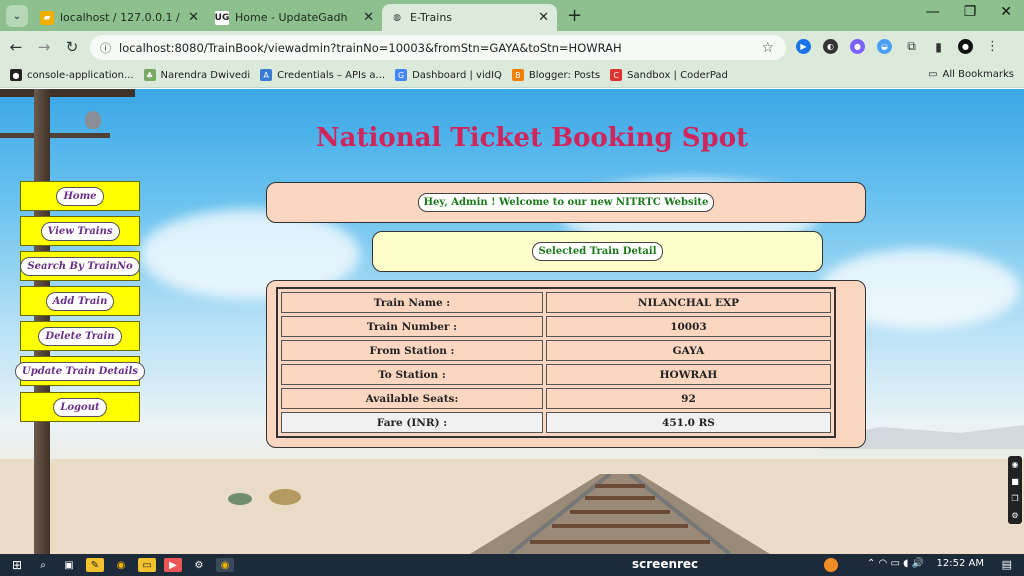 The height and width of the screenshot is (576, 1024). I want to click on table-row: Fare (INR) :451.0 RS, so click(556, 422).